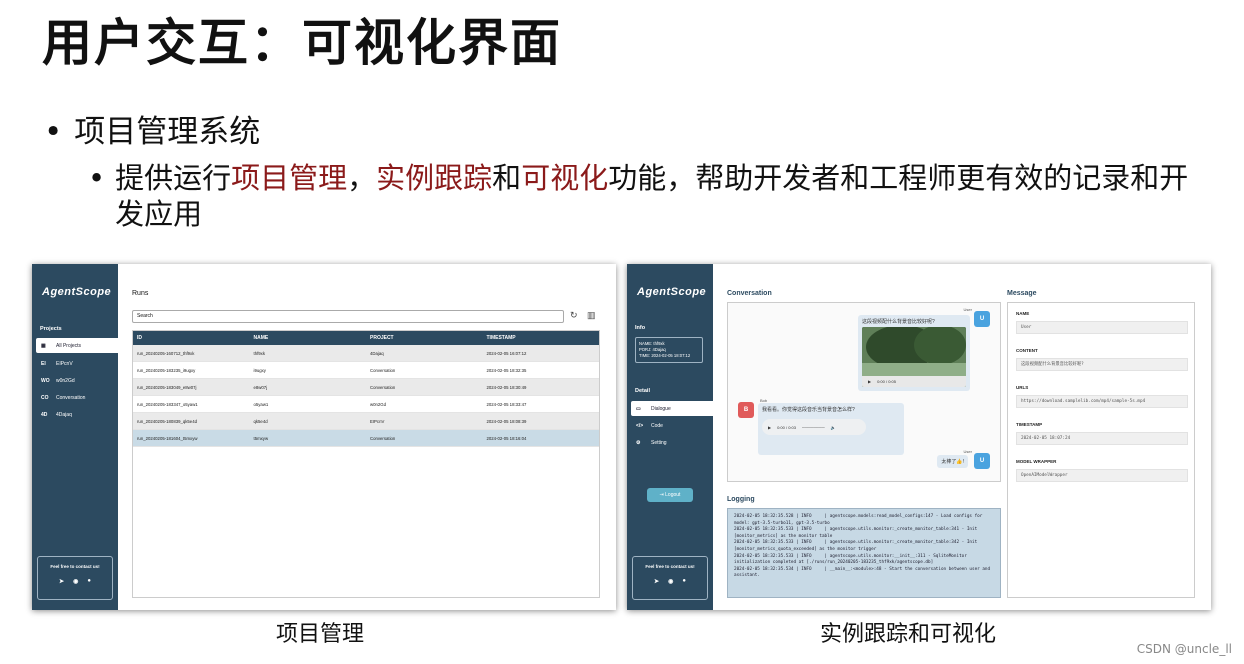  Describe the element at coordinates (638, 442) in the screenshot. I see `gear-icon: ⚙` at that location.